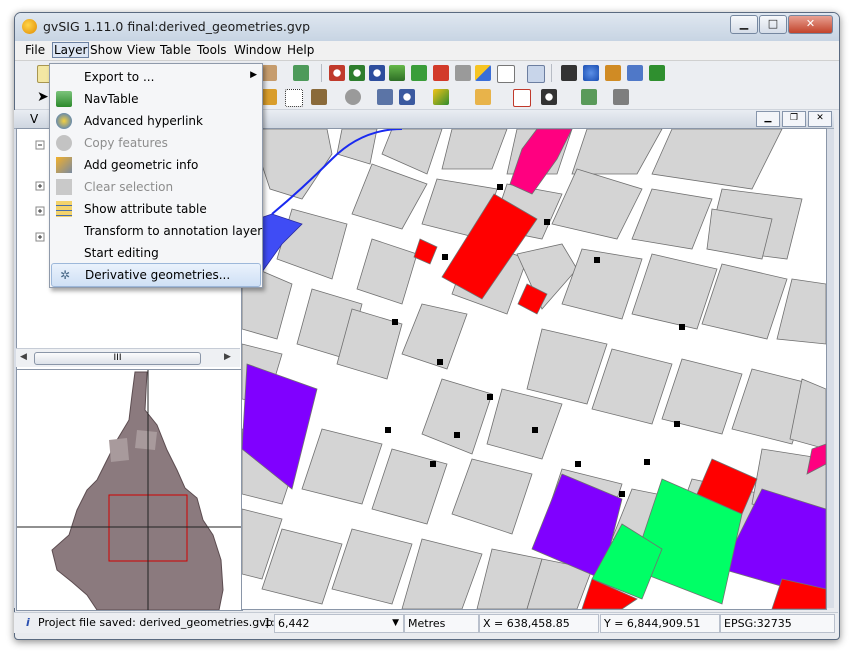 The height and width of the screenshot is (658, 859). I want to click on view-close-button: ✕, so click(820, 119).